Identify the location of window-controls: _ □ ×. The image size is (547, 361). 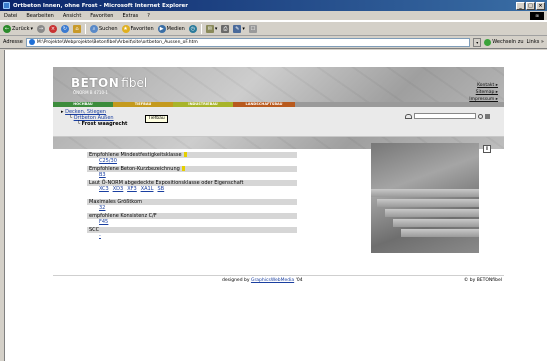
(531, 5).